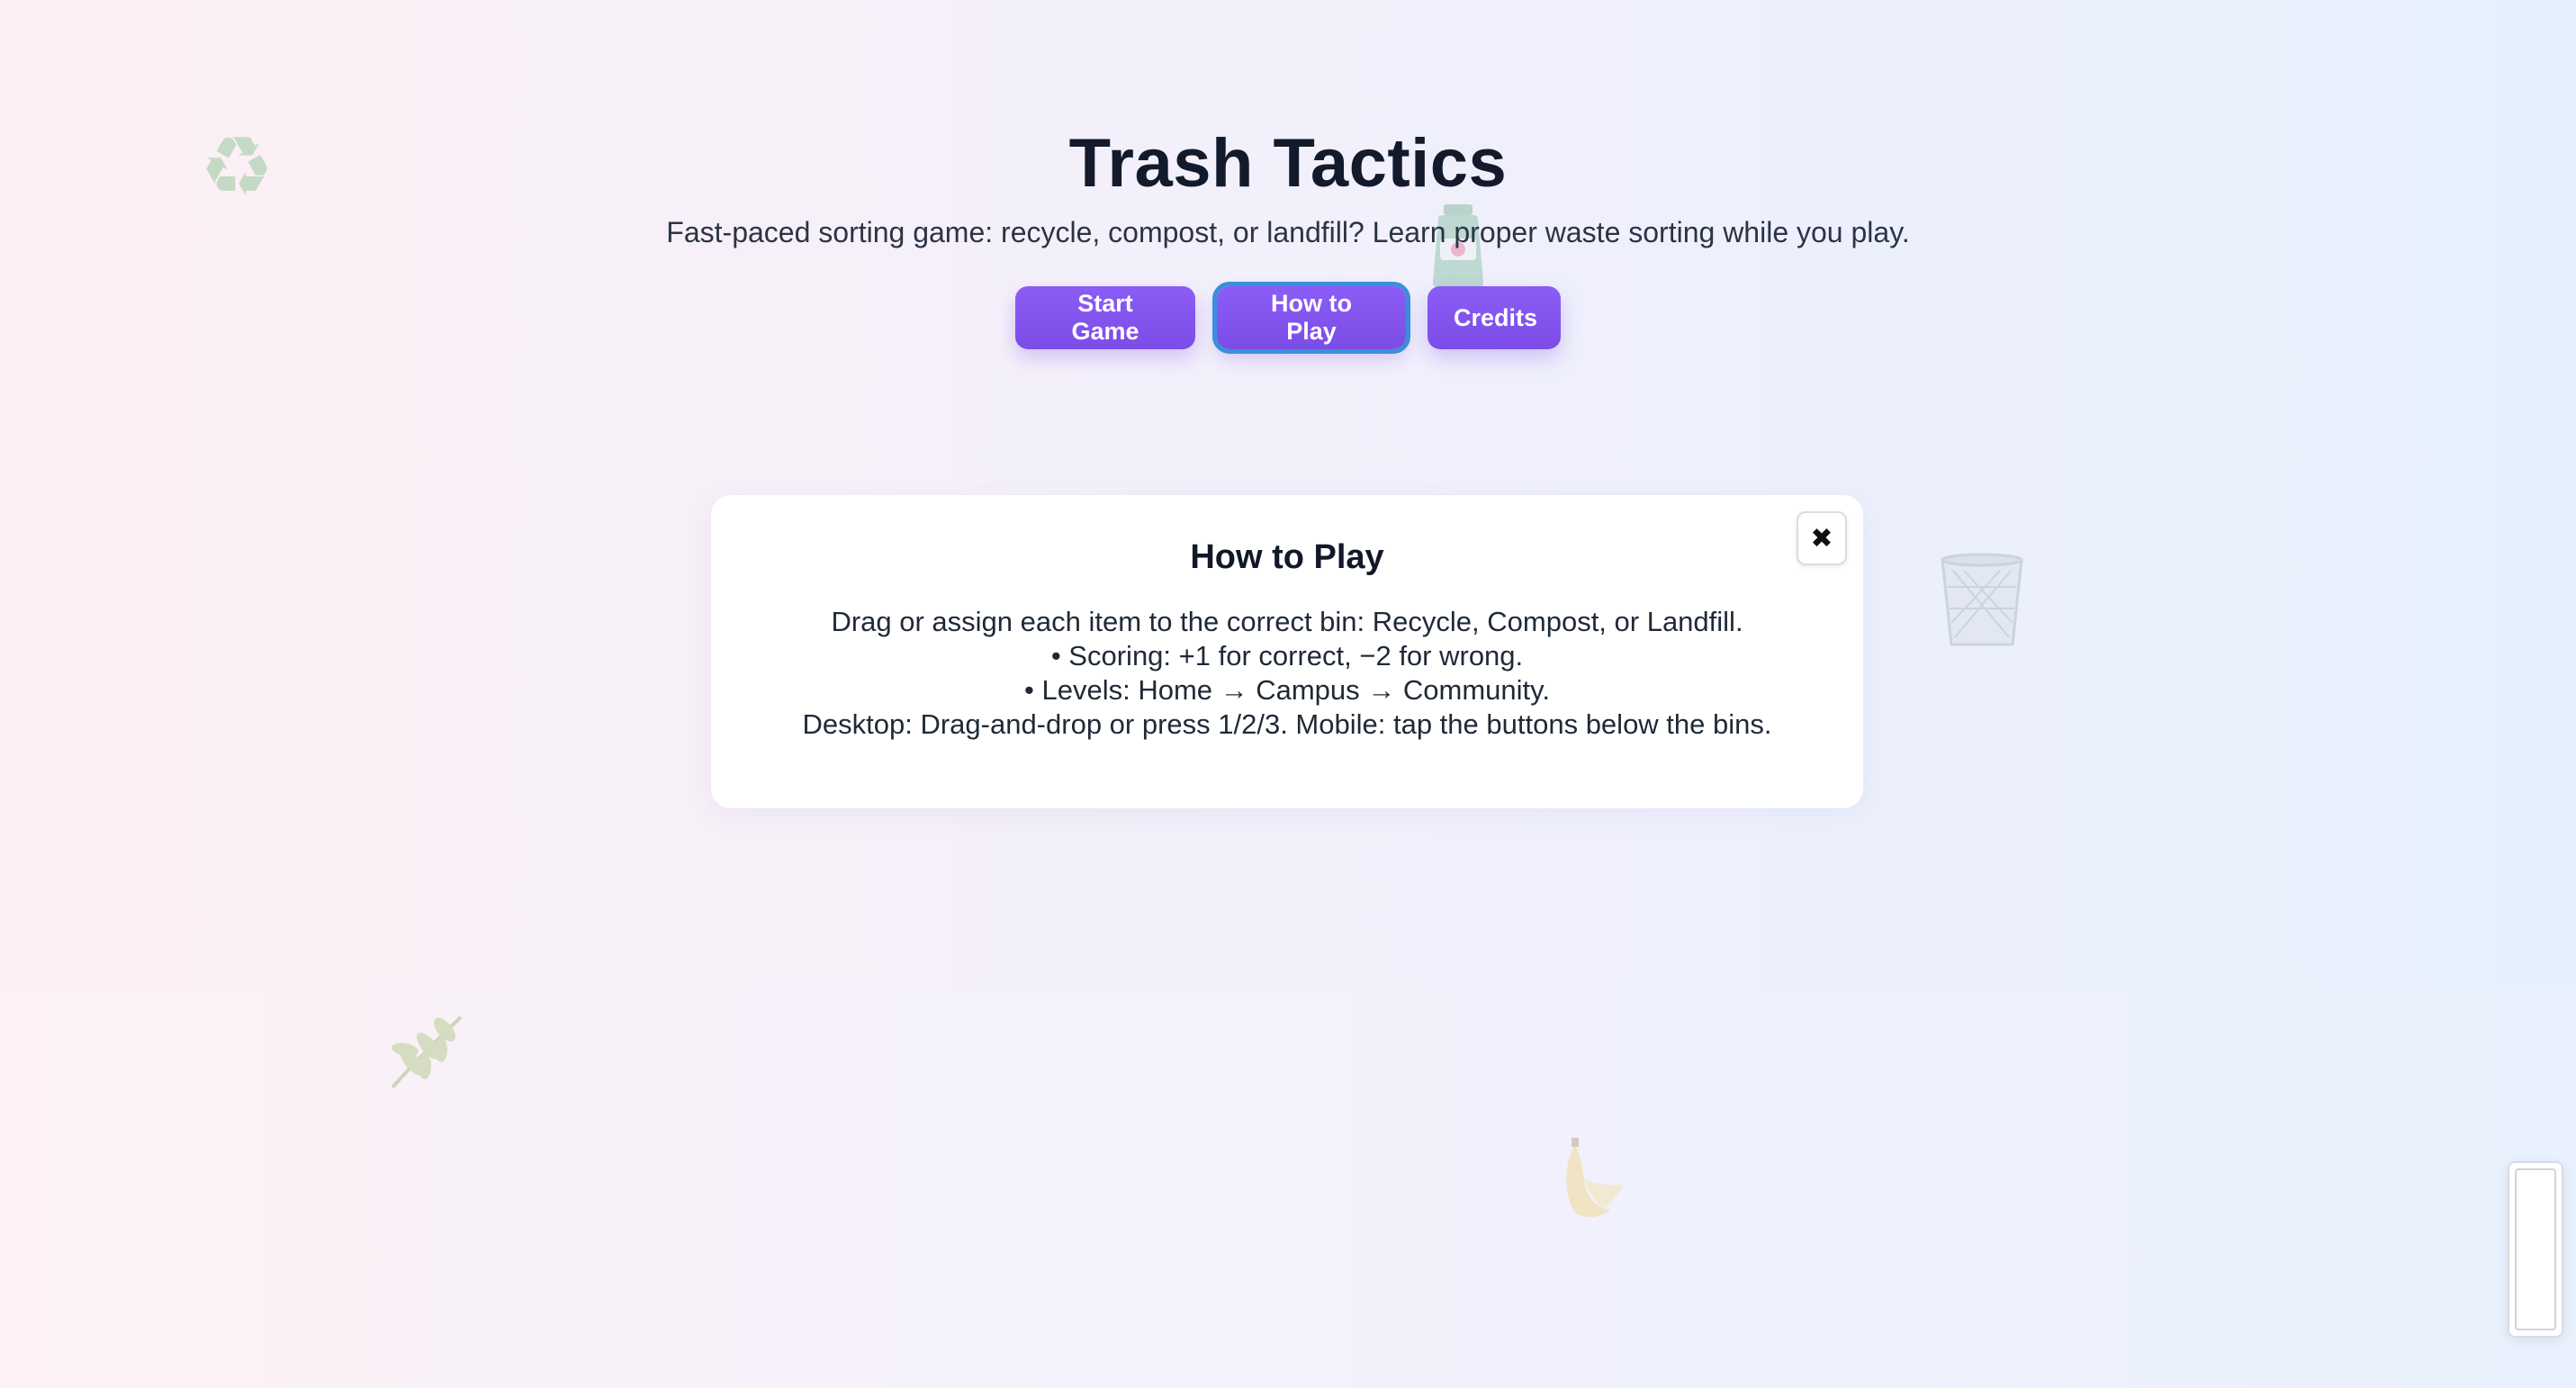 This screenshot has height=1388, width=2576. What do you see at coordinates (1105, 317) in the screenshot?
I see `start-game-button: Start Game` at bounding box center [1105, 317].